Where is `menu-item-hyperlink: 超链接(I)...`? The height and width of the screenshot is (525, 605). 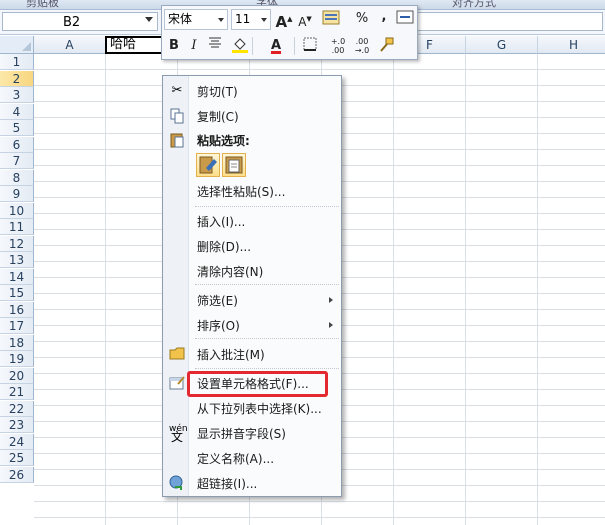 menu-item-hyperlink: 超链接(I)... is located at coordinates (252, 483).